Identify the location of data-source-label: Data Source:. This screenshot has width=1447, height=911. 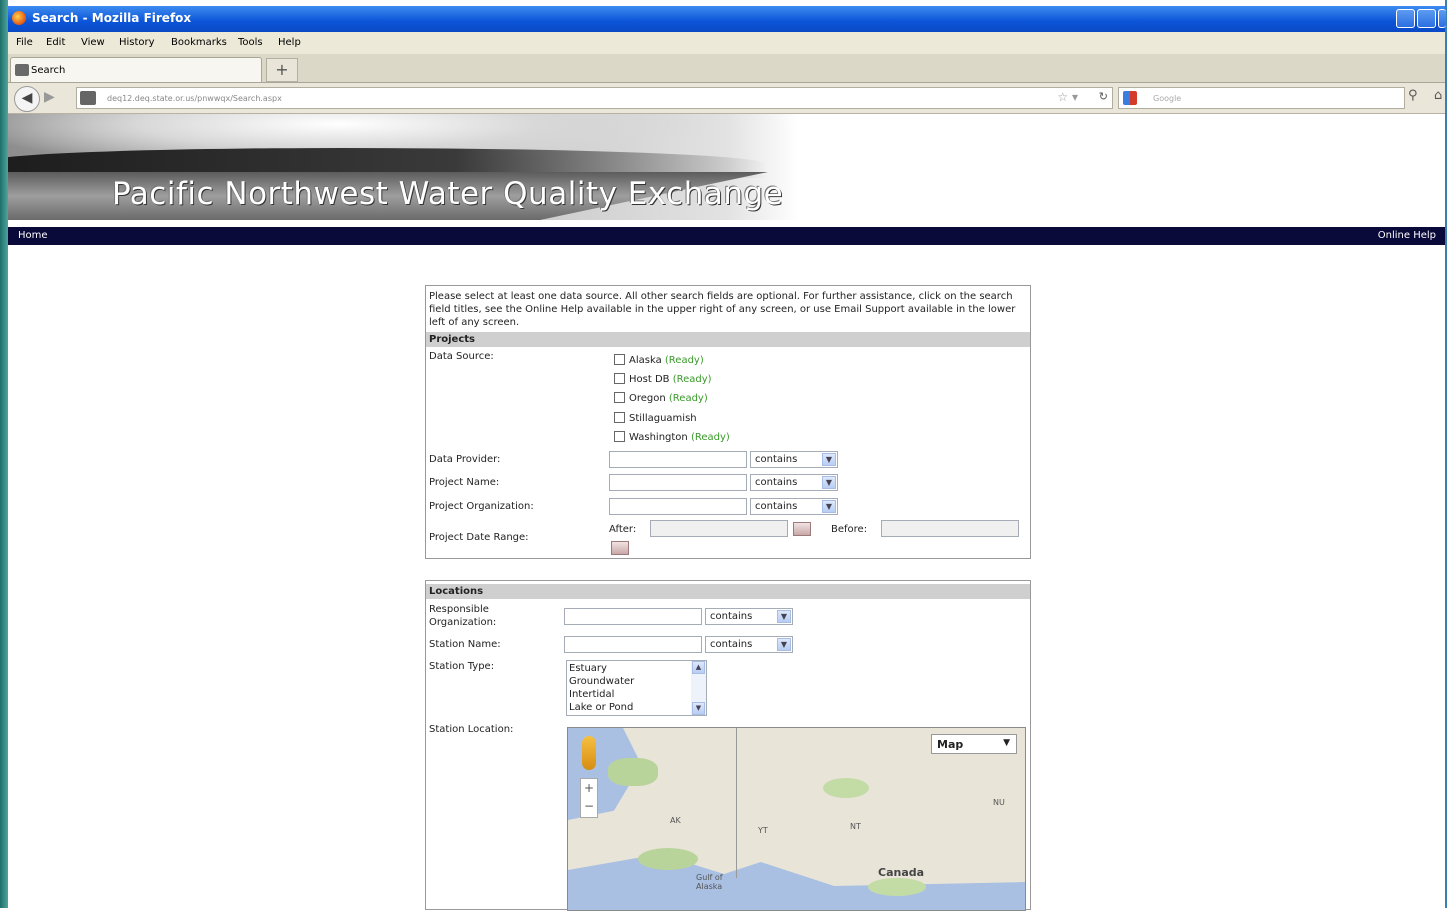
(461, 356).